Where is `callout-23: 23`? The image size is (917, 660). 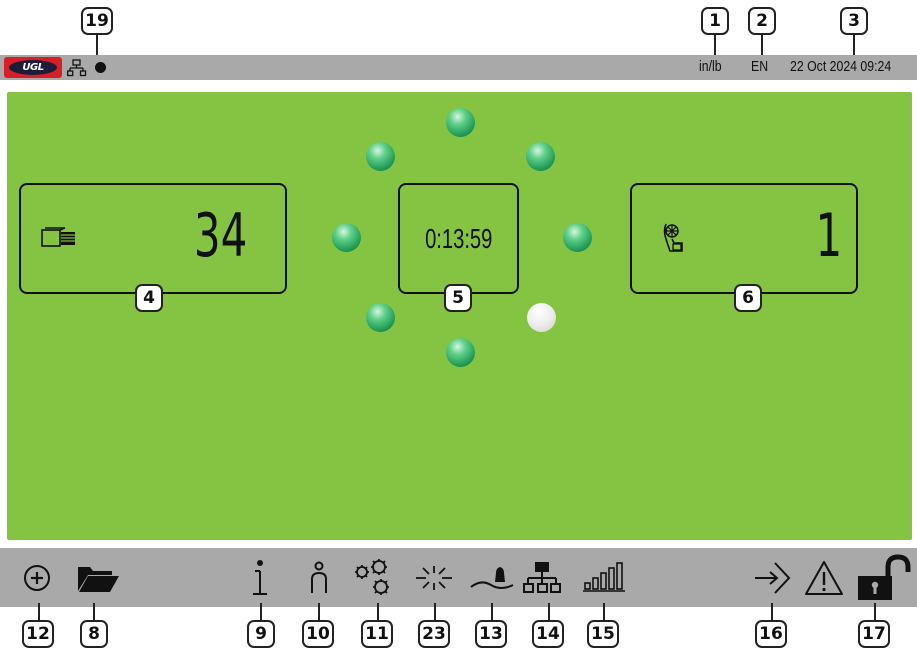
callout-23: 23 is located at coordinates (434, 634).